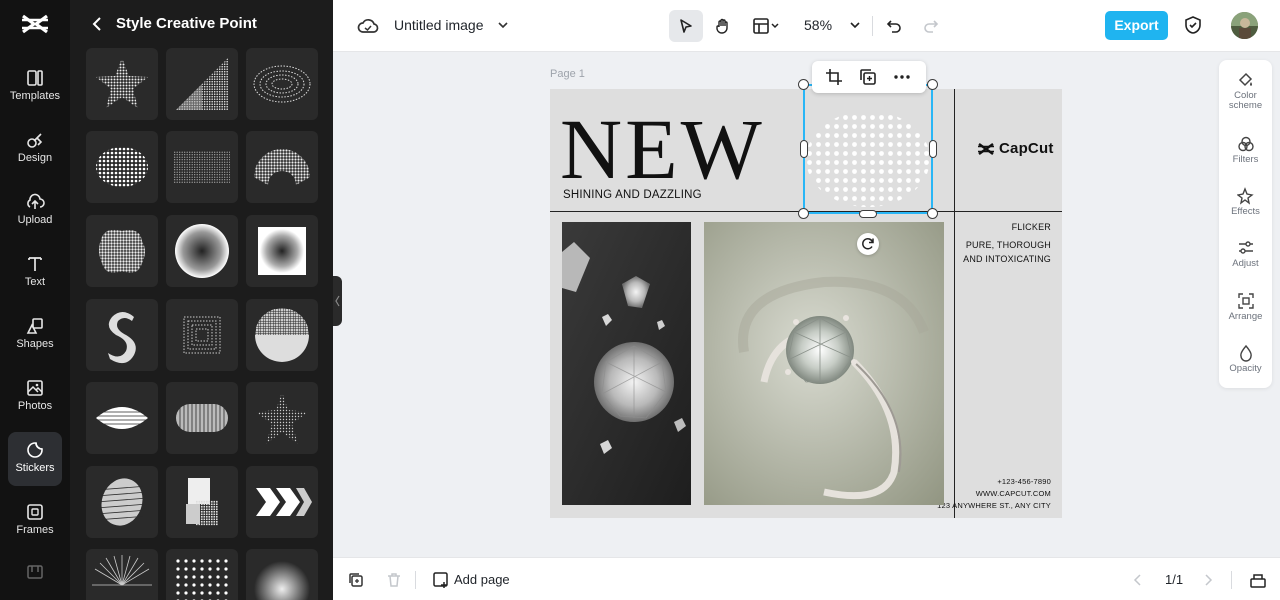 The image size is (1280, 600). What do you see at coordinates (1245, 91) in the screenshot?
I see `color-scheme-button: Color scheme` at bounding box center [1245, 91].